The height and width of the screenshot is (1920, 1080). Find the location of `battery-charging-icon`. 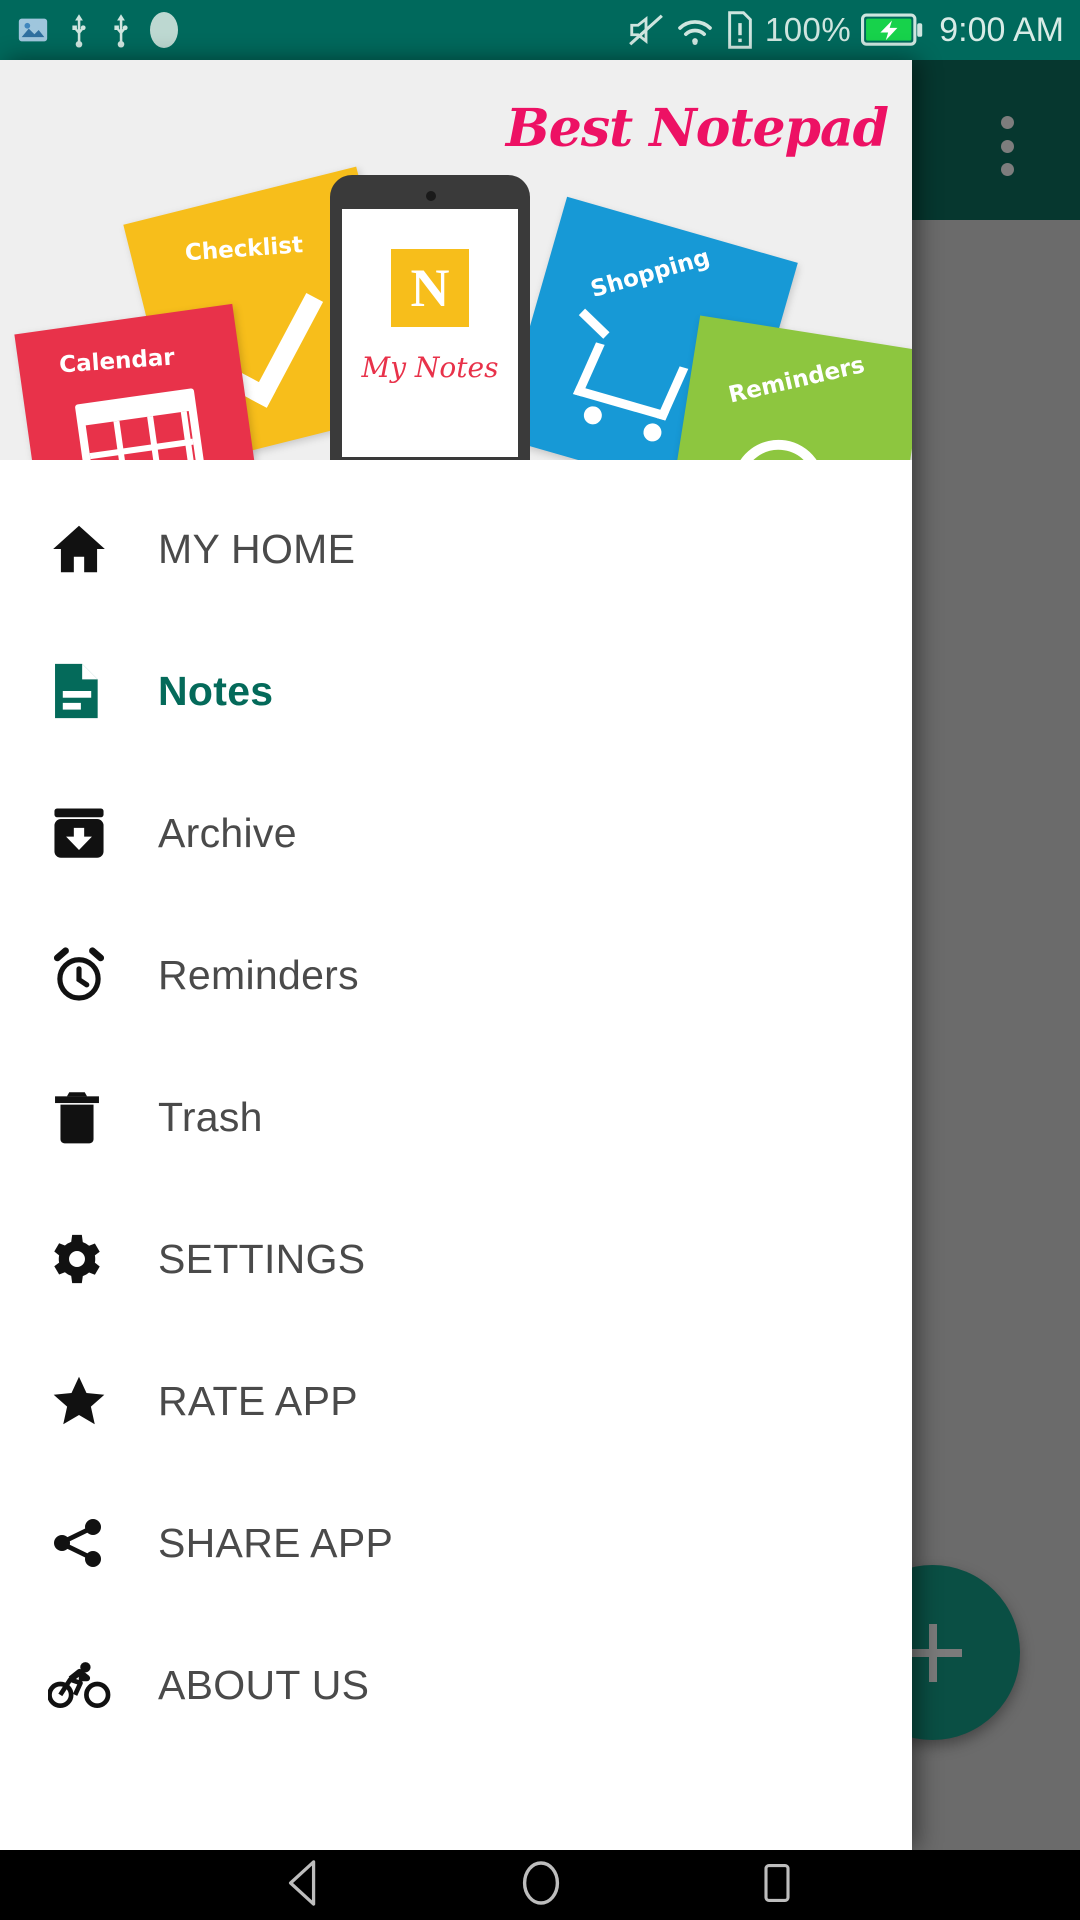

battery-charging-icon is located at coordinates (892, 29).